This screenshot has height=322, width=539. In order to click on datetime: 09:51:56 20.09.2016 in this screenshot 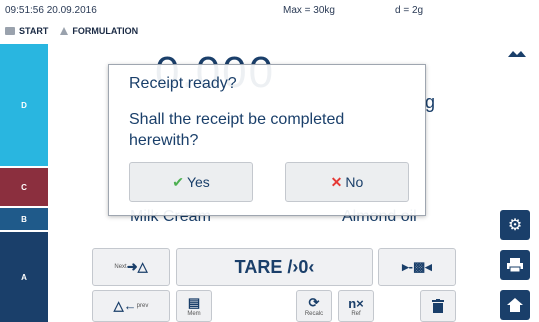, I will do `click(51, 10)`.